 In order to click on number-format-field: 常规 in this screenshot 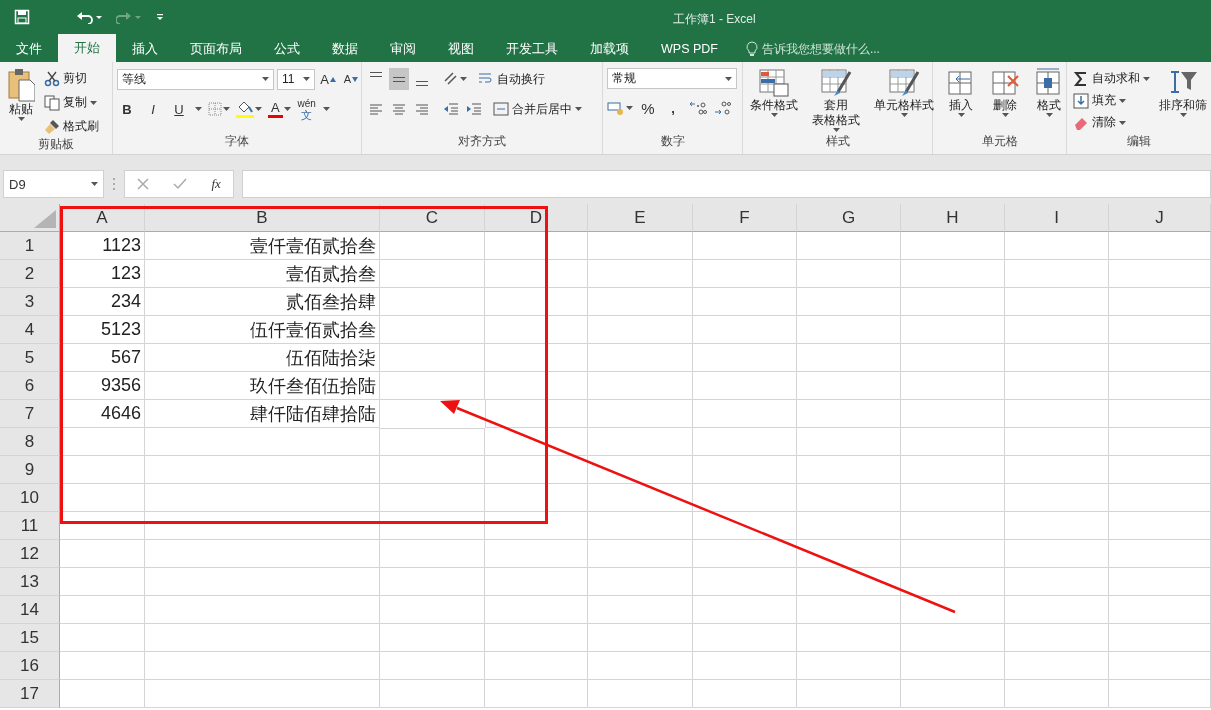, I will do `click(672, 78)`.